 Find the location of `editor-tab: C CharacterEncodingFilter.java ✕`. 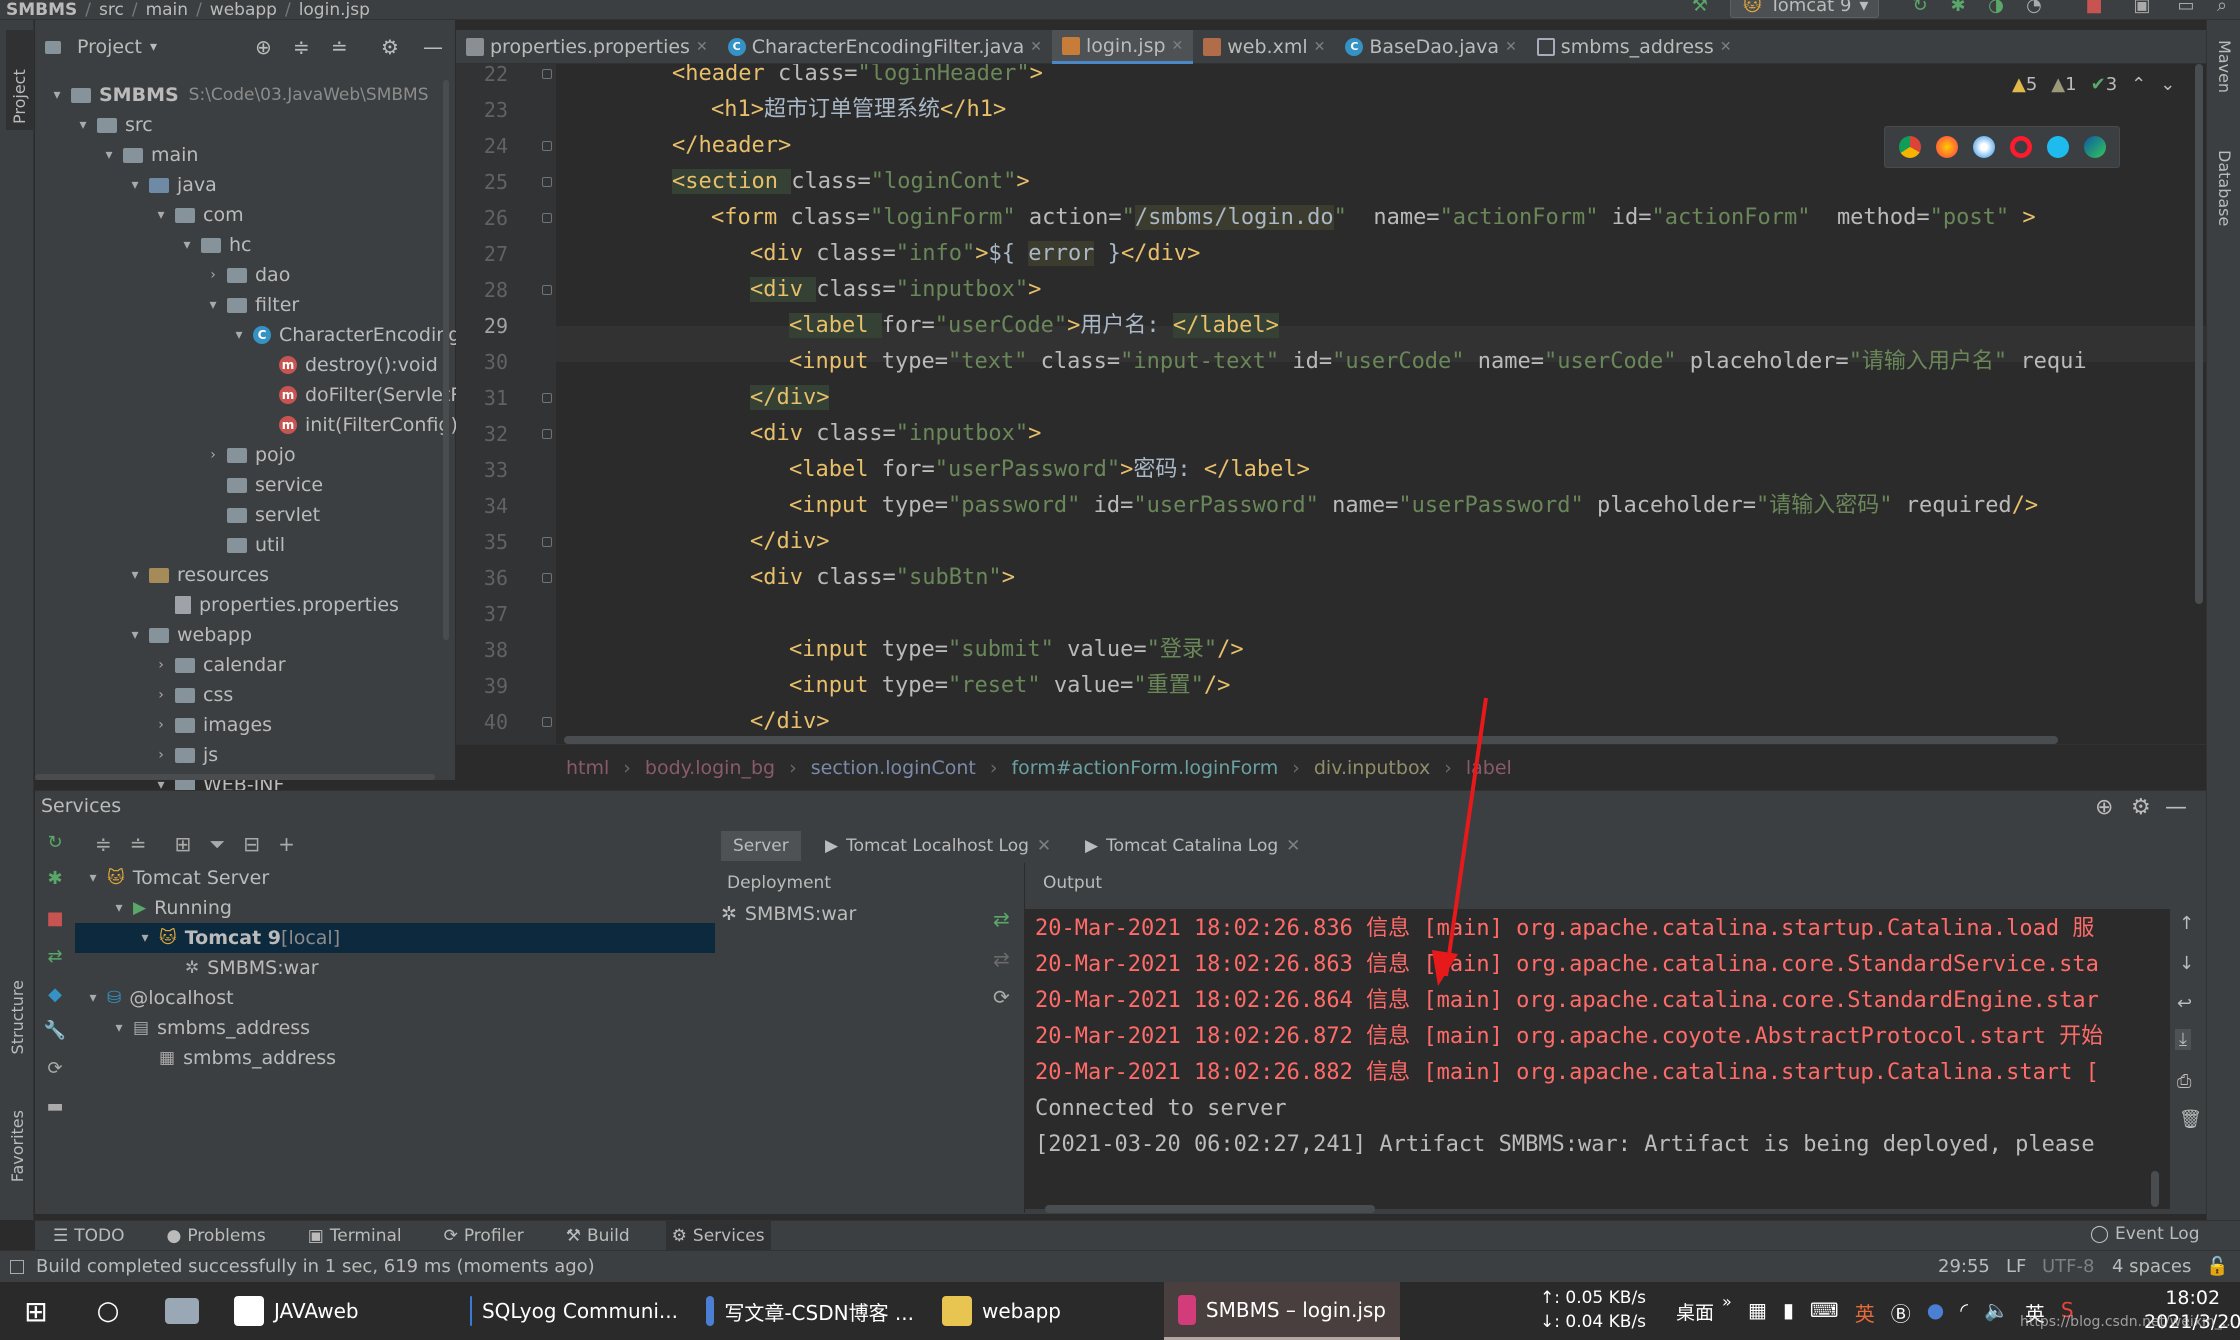

editor-tab: C CharacterEncodingFilter.java ✕ is located at coordinates (885, 47).